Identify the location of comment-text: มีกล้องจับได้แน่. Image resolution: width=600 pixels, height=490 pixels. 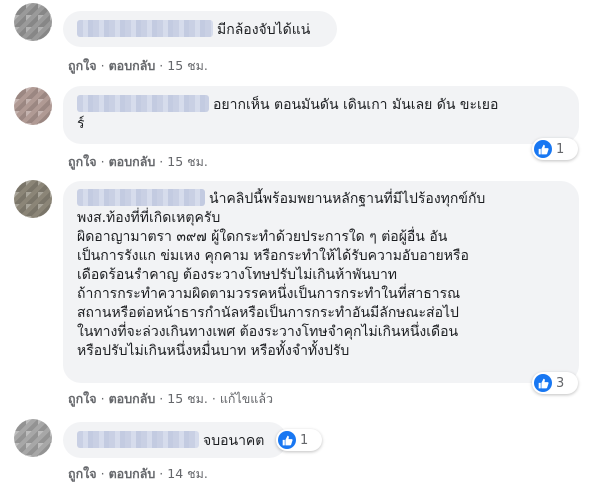
(264, 30).